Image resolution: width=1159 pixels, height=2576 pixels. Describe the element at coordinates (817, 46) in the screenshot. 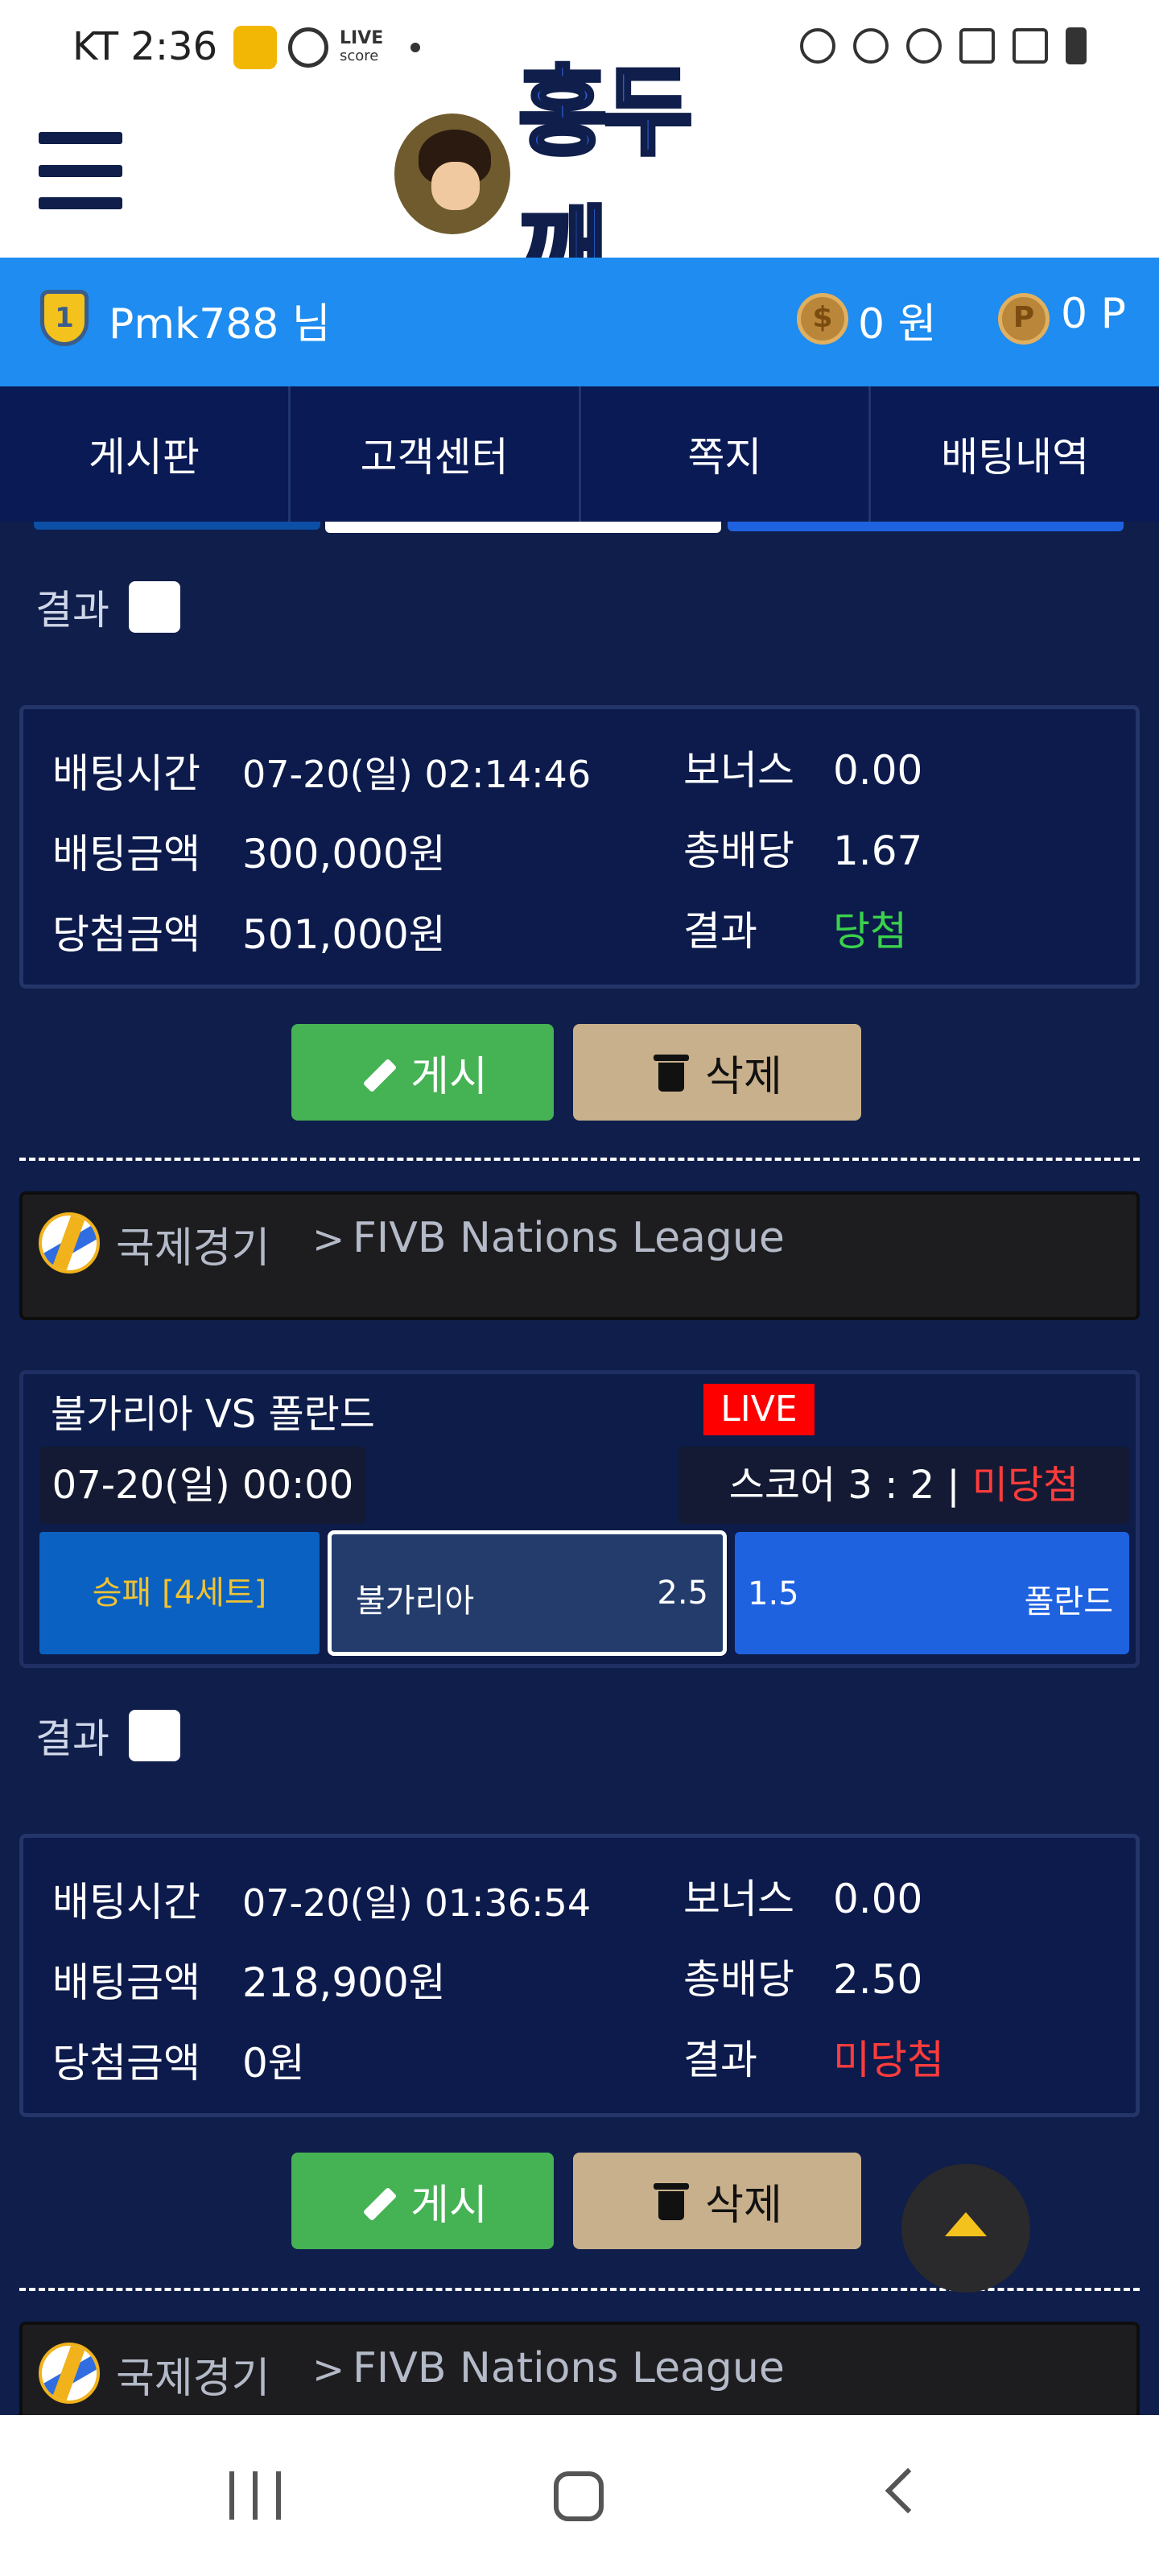

I see `alarm-icon` at that location.